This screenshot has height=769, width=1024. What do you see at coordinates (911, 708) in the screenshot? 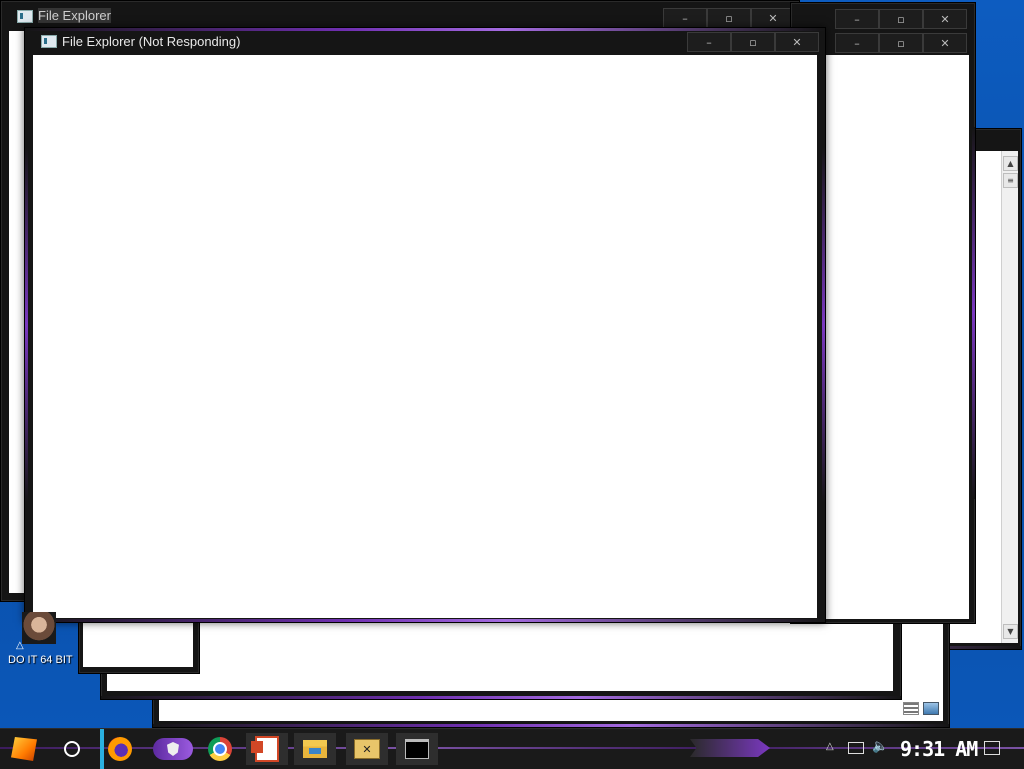
I see `details-view-icon` at bounding box center [911, 708].